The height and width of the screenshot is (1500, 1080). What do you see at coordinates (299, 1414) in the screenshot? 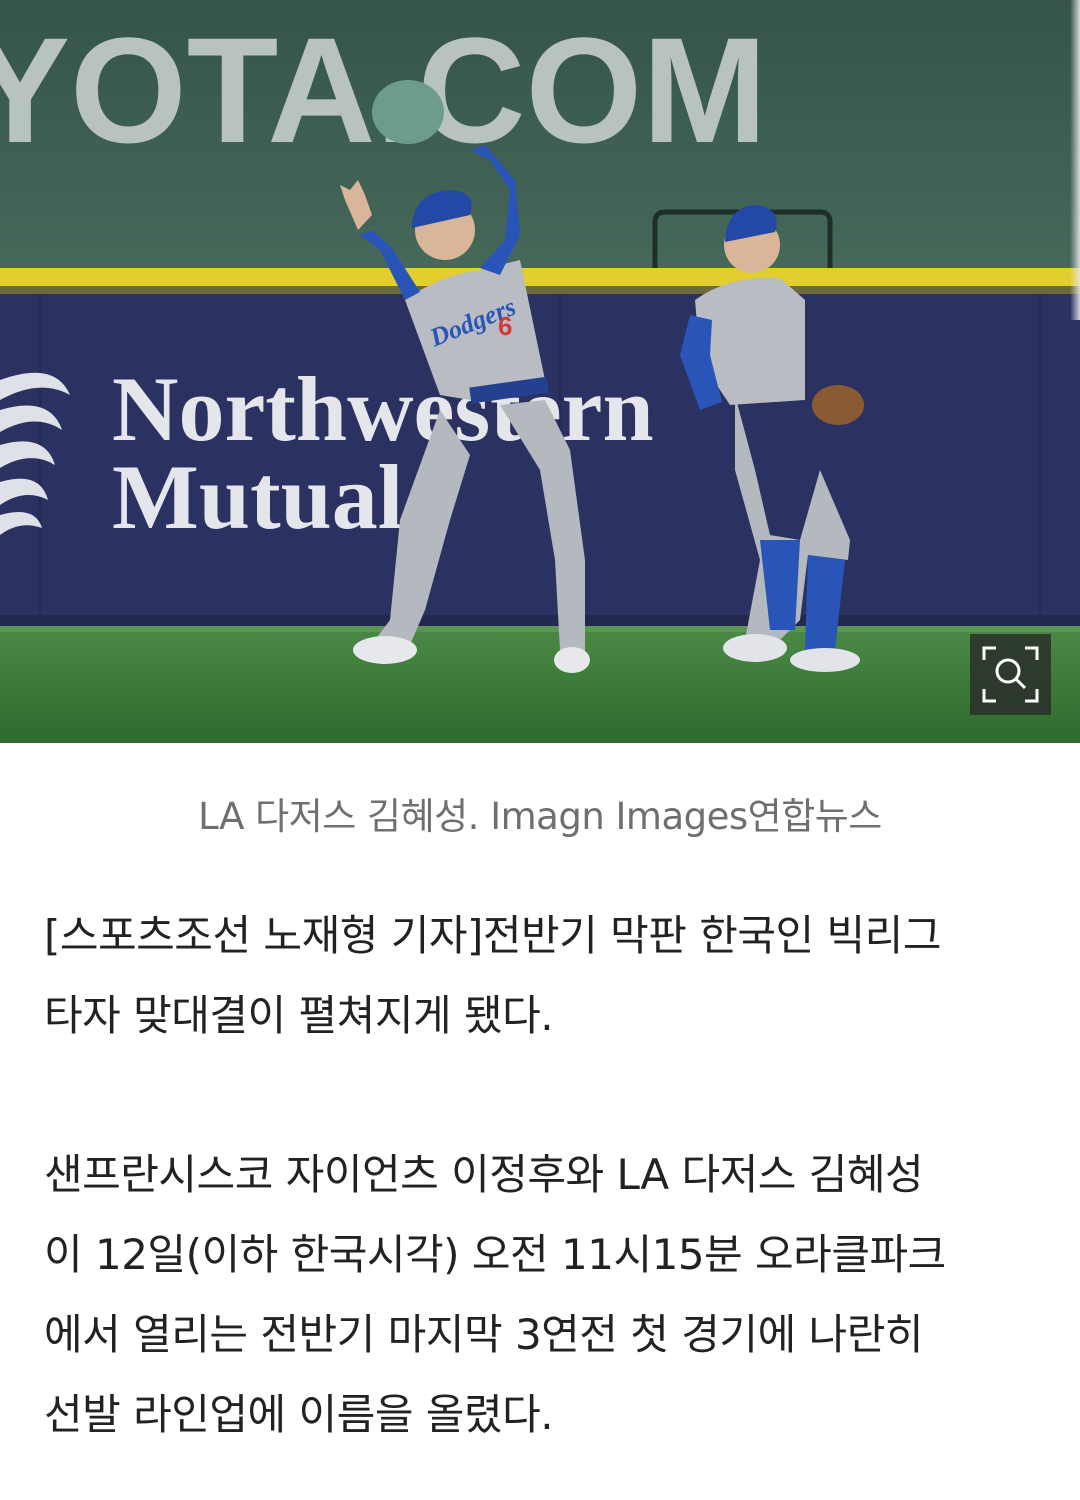
I see `paragraph-line: 선발 라인업에 이름을 올렸다.` at bounding box center [299, 1414].